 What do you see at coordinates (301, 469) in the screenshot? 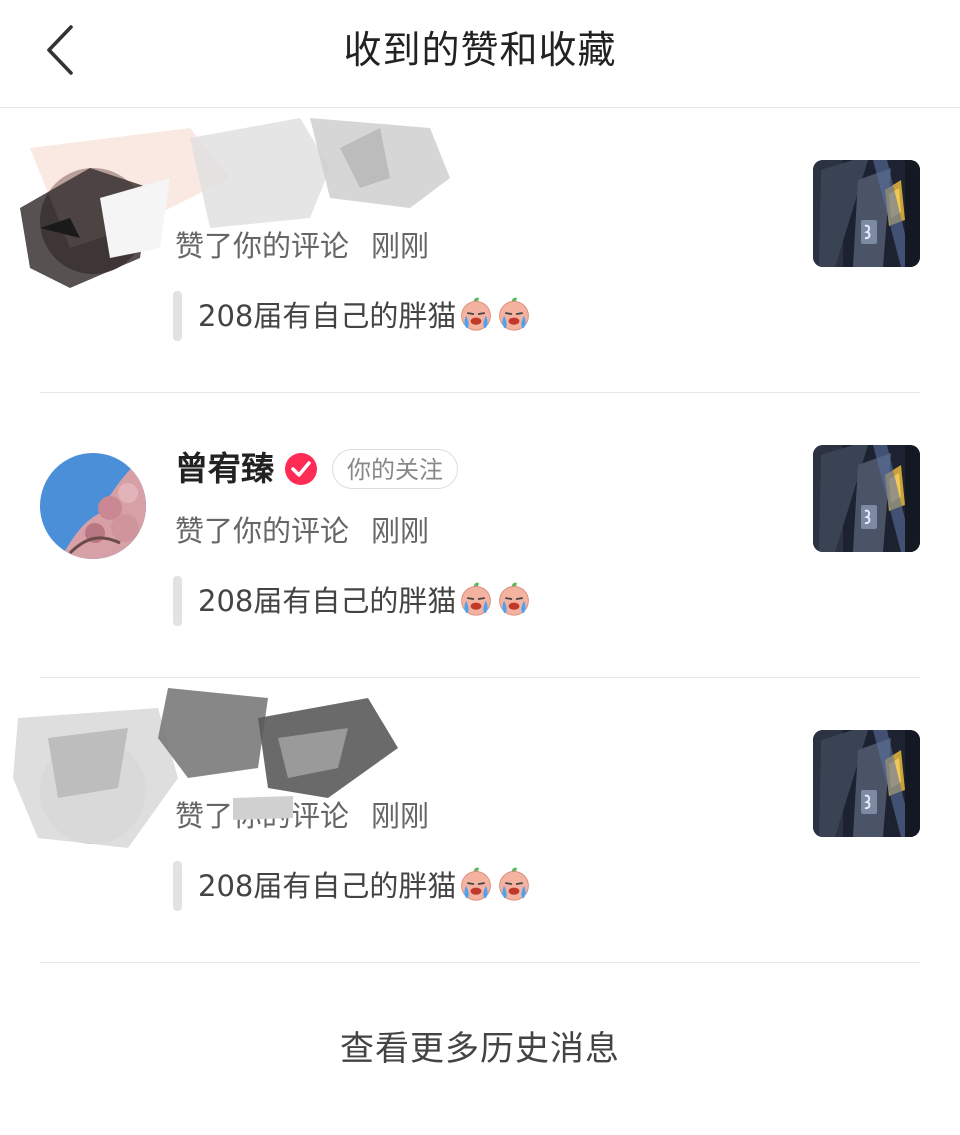
I see `verified-badge-icon` at bounding box center [301, 469].